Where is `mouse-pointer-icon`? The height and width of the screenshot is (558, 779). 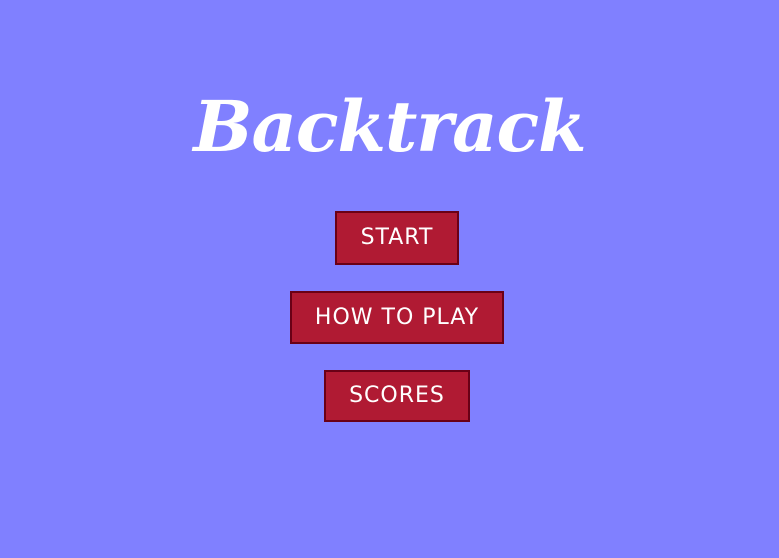 mouse-pointer-icon is located at coordinates (744, 555).